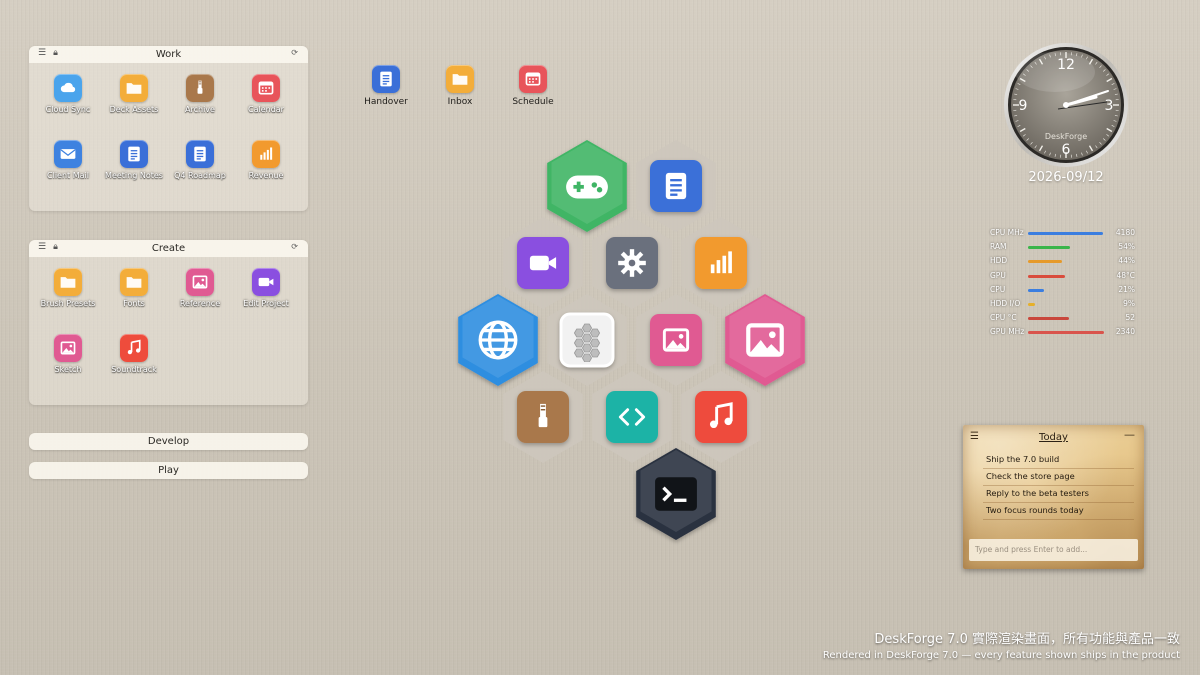  I want to click on fence-item-revenue: Revenue, so click(266, 160).